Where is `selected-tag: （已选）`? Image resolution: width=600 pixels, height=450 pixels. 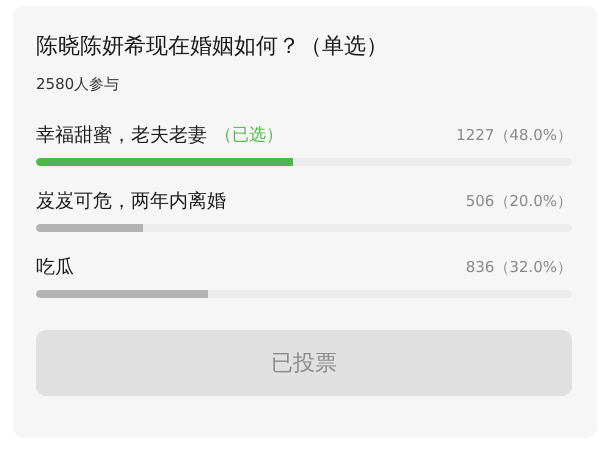 selected-tag: （已选） is located at coordinates (249, 135).